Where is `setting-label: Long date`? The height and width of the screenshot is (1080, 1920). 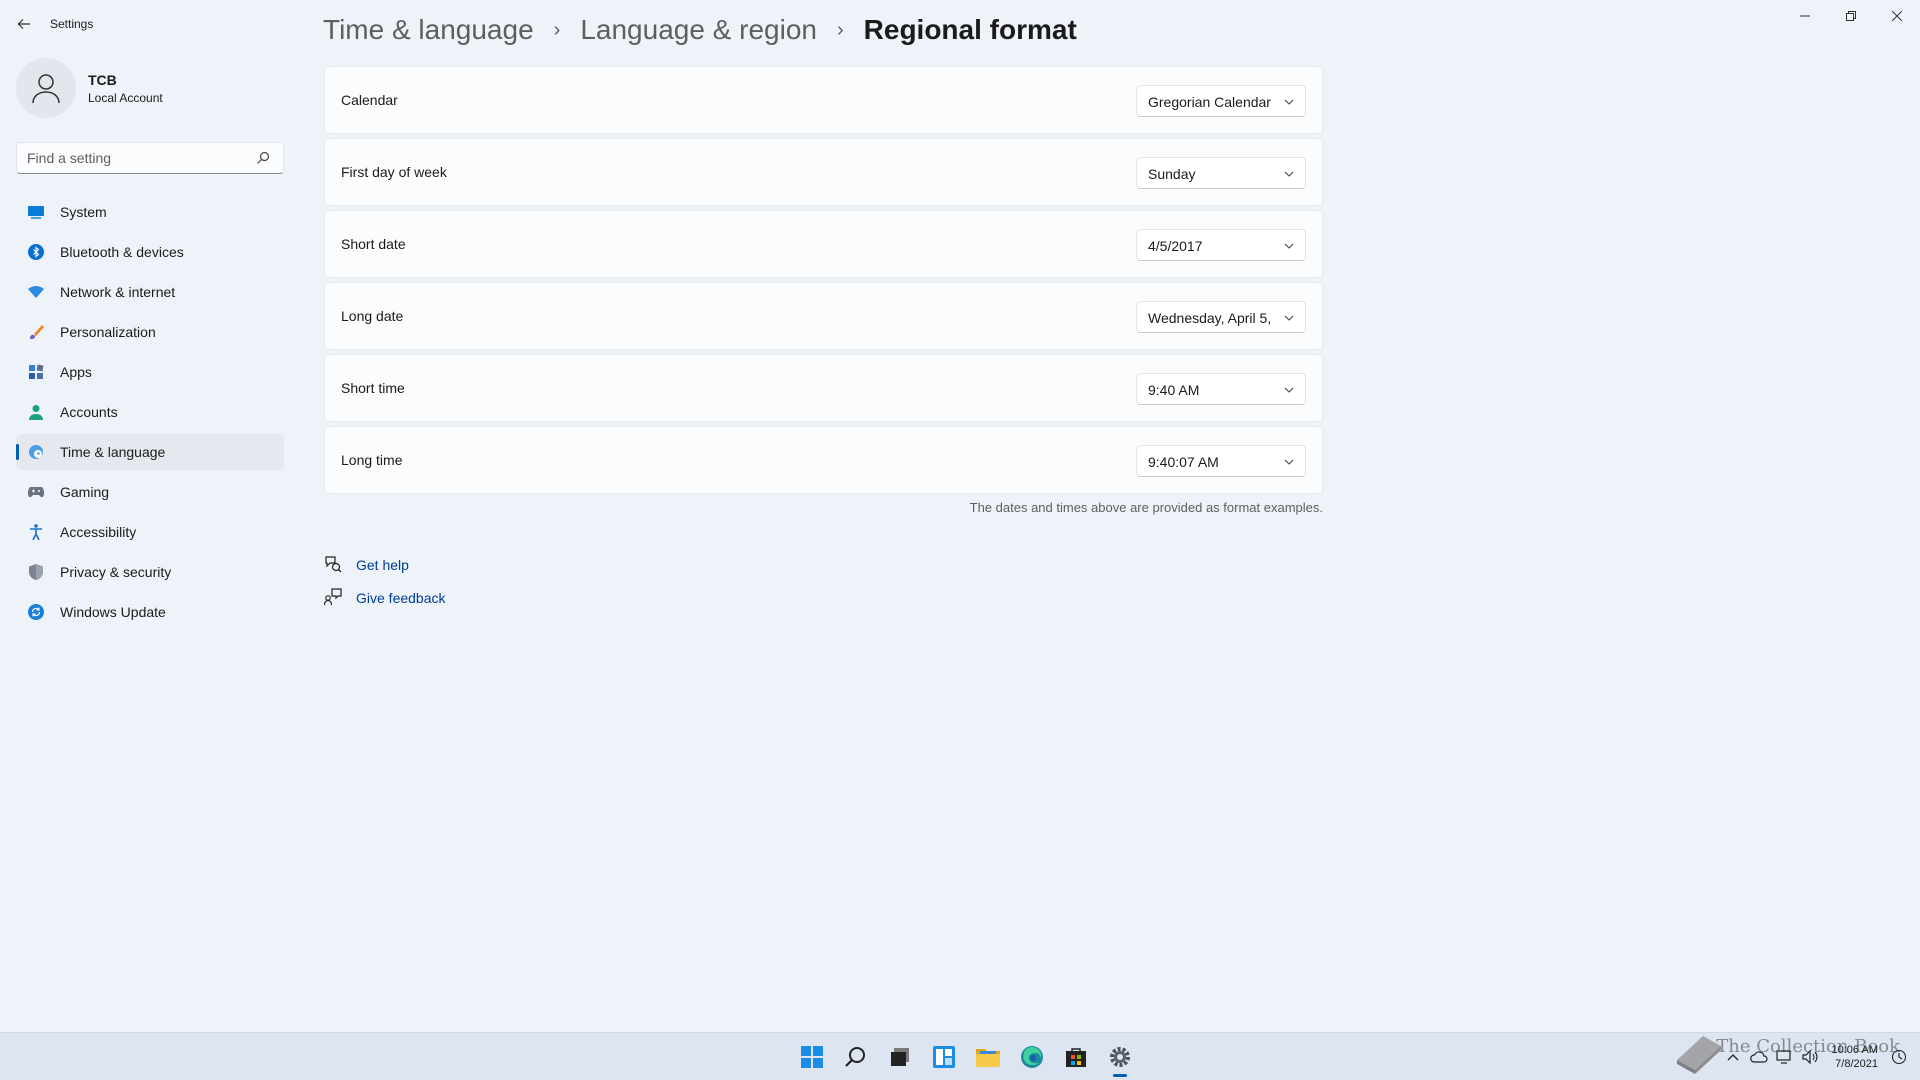
setting-label: Long date is located at coordinates (372, 316).